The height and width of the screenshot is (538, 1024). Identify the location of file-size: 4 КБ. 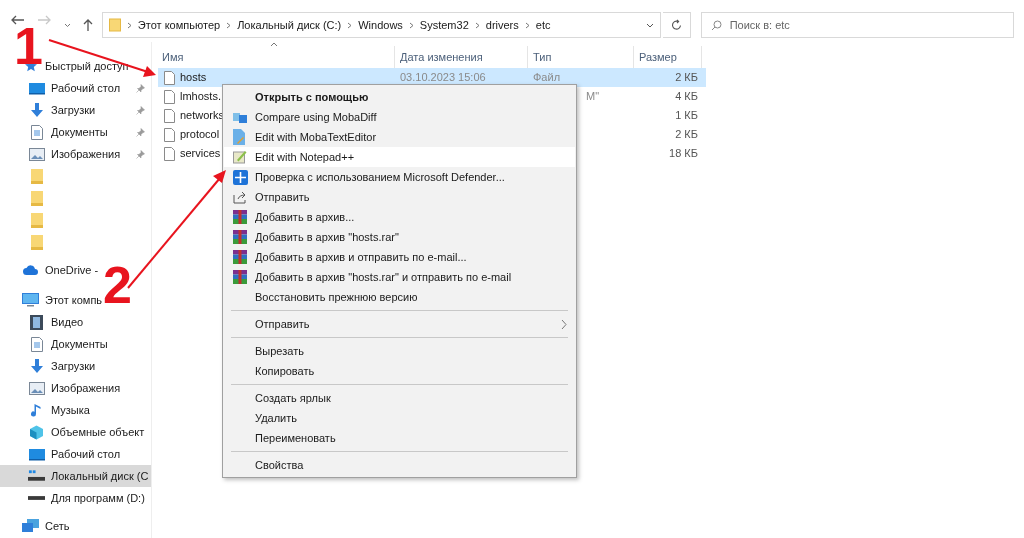
(686, 96).